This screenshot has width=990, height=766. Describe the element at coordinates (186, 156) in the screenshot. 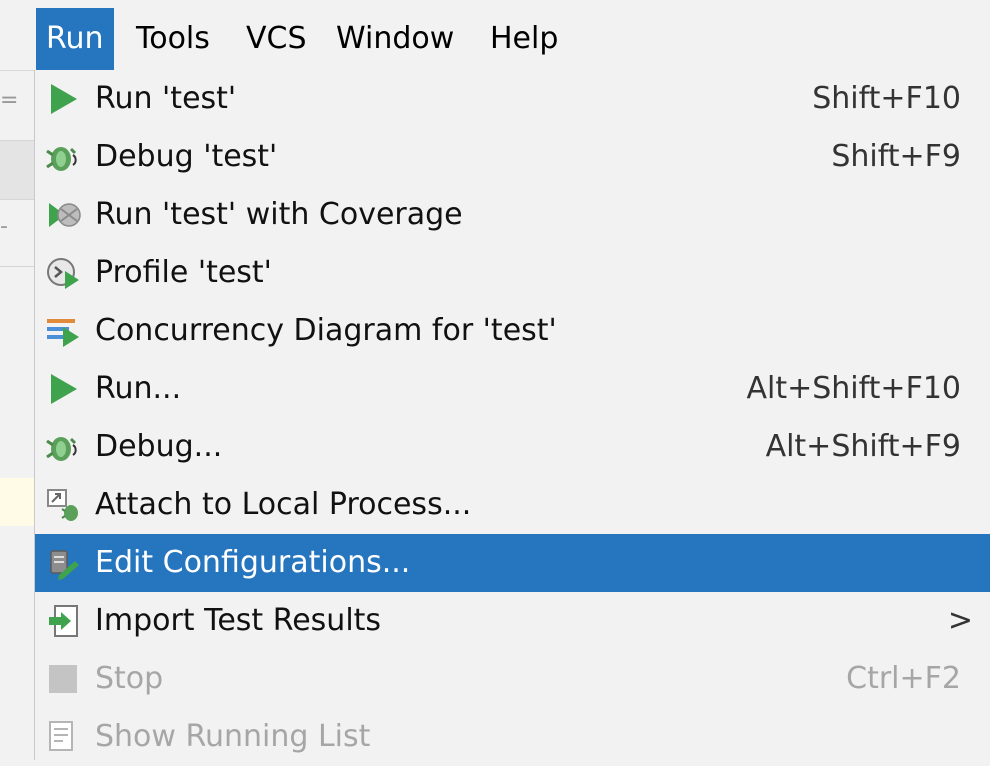

I see `menu-item-label: Debug 'test'` at that location.